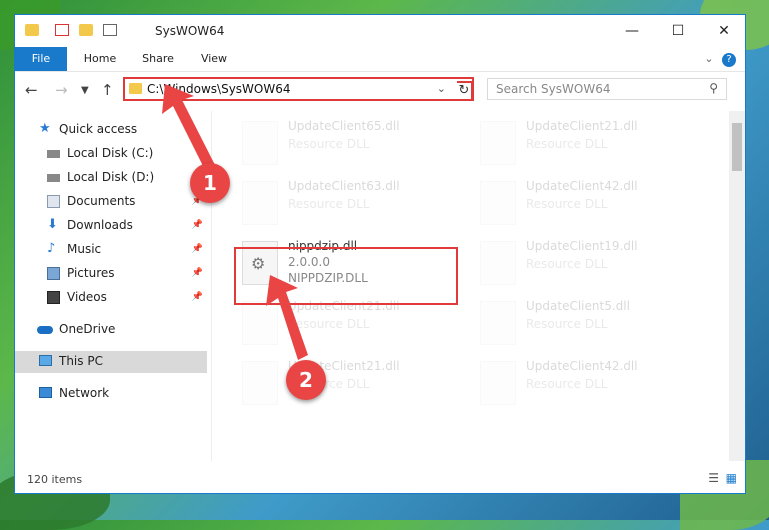  What do you see at coordinates (306, 380) in the screenshot?
I see `callout-2: 2` at bounding box center [306, 380].